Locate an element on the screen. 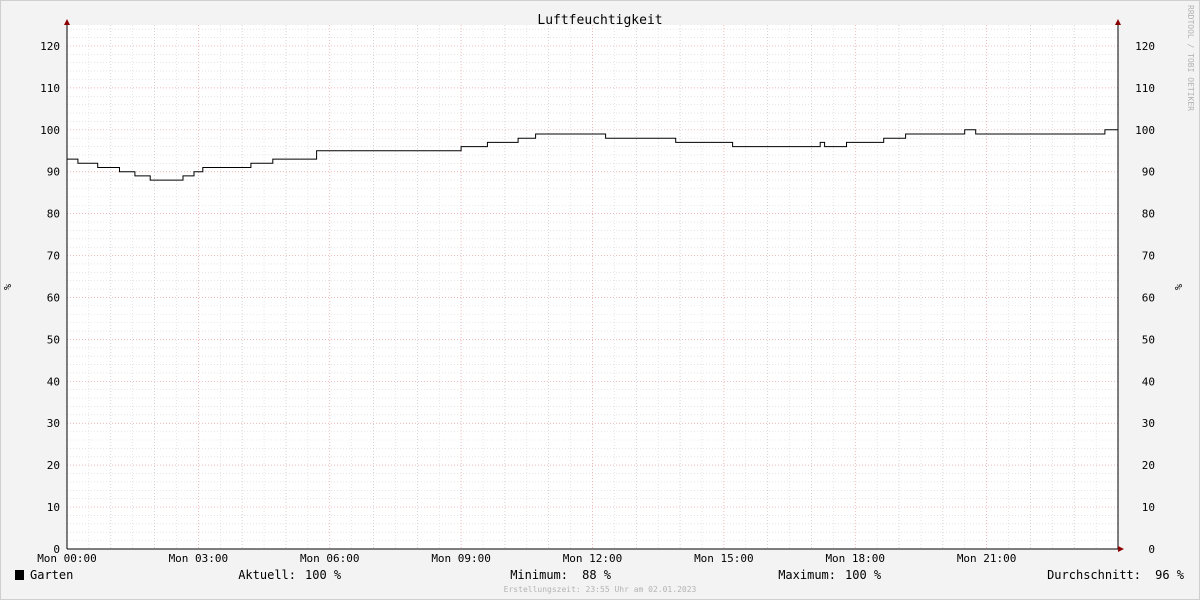 The width and height of the screenshot is (1200, 600). y-tick-label-right: 0 is located at coordinates (1151, 549).